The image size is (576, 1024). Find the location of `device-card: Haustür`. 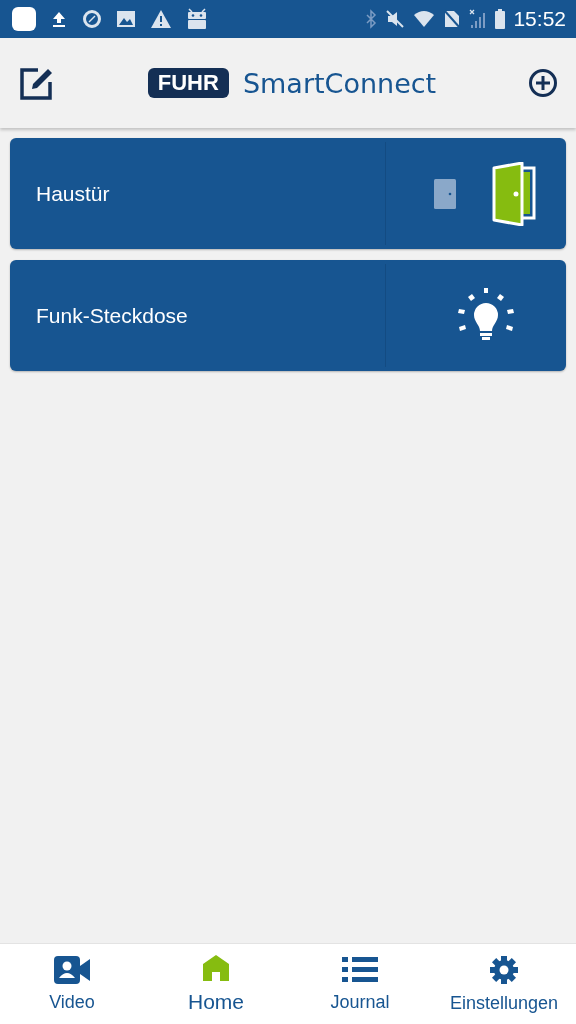

device-card: Haustür is located at coordinates (288, 193).